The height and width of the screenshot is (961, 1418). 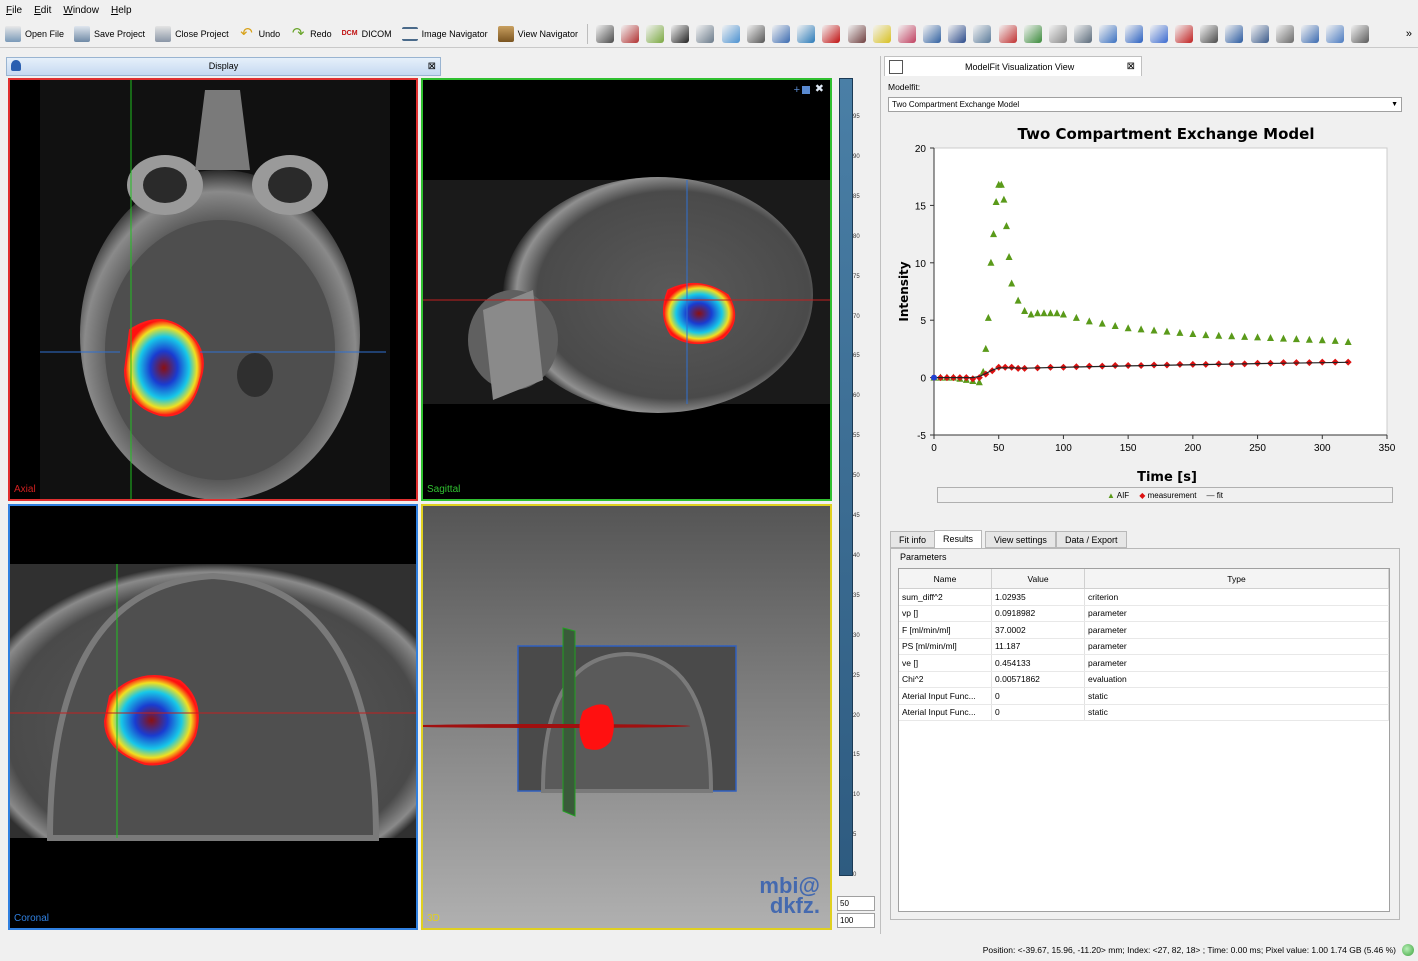 What do you see at coordinates (14, 10) in the screenshot?
I see `menu-file: File` at bounding box center [14, 10].